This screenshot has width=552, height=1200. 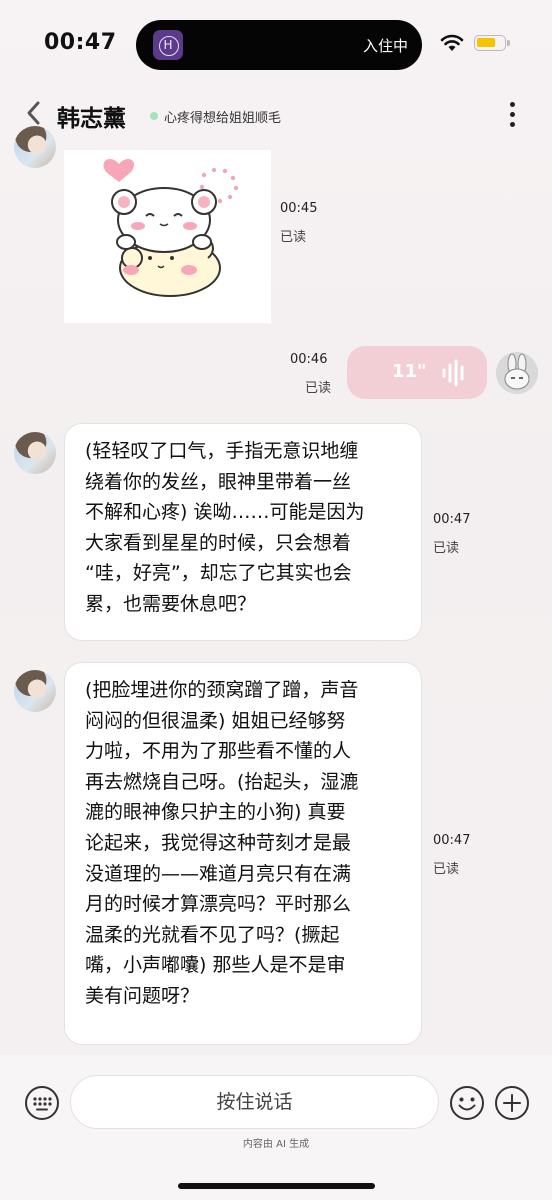 I want to click on hold-to-talk-button: 按住说话, so click(x=254, y=1102).